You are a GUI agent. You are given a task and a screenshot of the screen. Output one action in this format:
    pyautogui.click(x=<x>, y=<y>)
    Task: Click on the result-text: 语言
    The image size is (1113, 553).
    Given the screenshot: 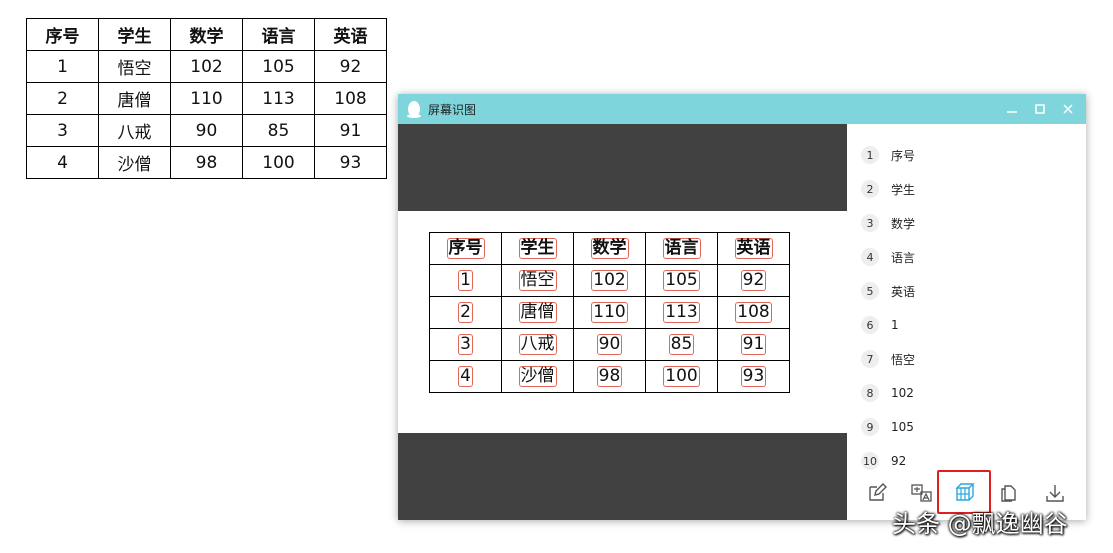 What is the action you would take?
    pyautogui.click(x=903, y=257)
    